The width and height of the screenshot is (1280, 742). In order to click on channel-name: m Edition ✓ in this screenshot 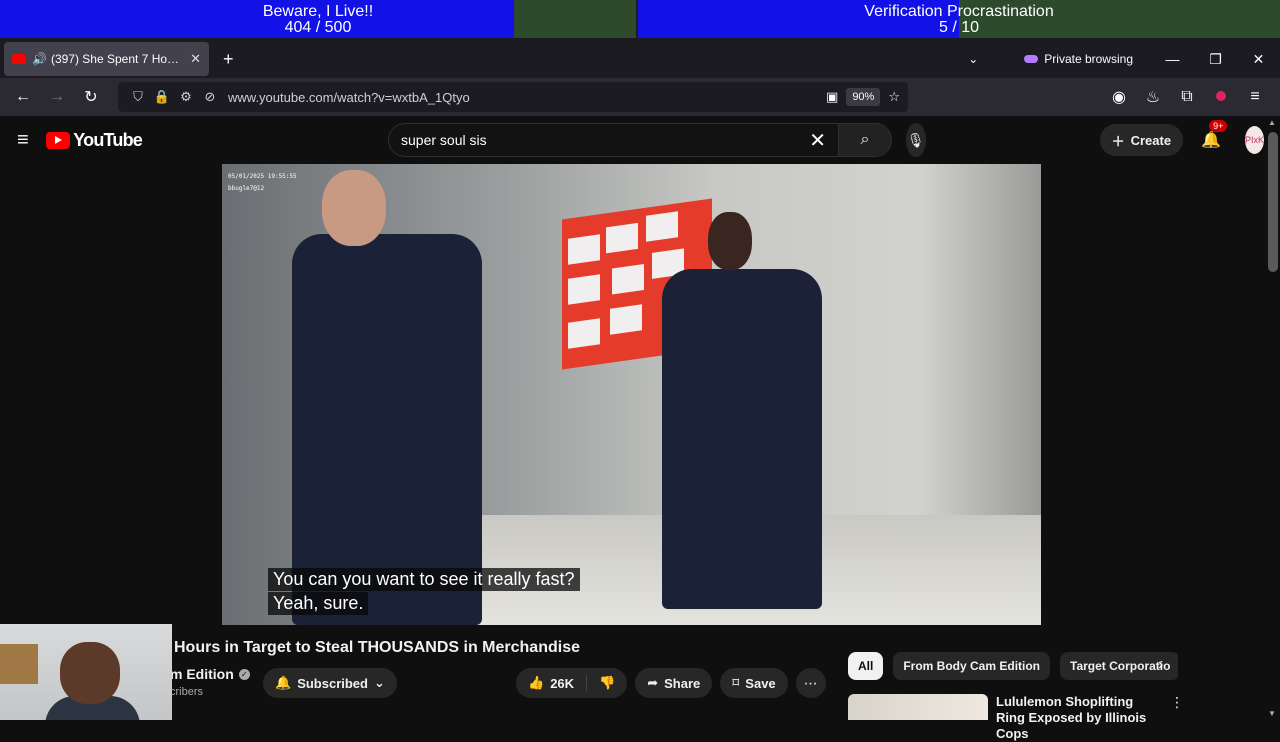, I will do `click(210, 674)`.